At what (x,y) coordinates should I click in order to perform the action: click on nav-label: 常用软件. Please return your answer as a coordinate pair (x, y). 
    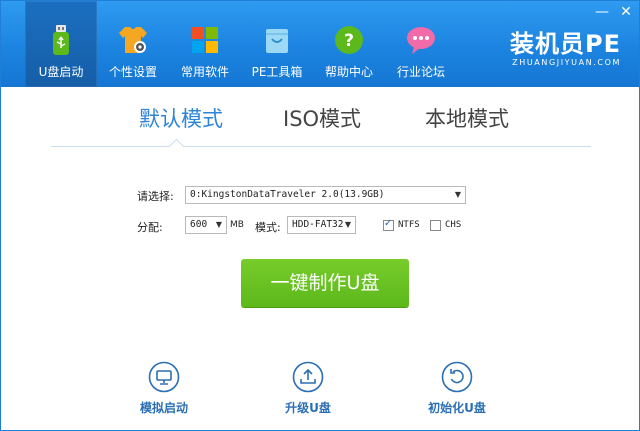
    Looking at the image, I should click on (204, 72).